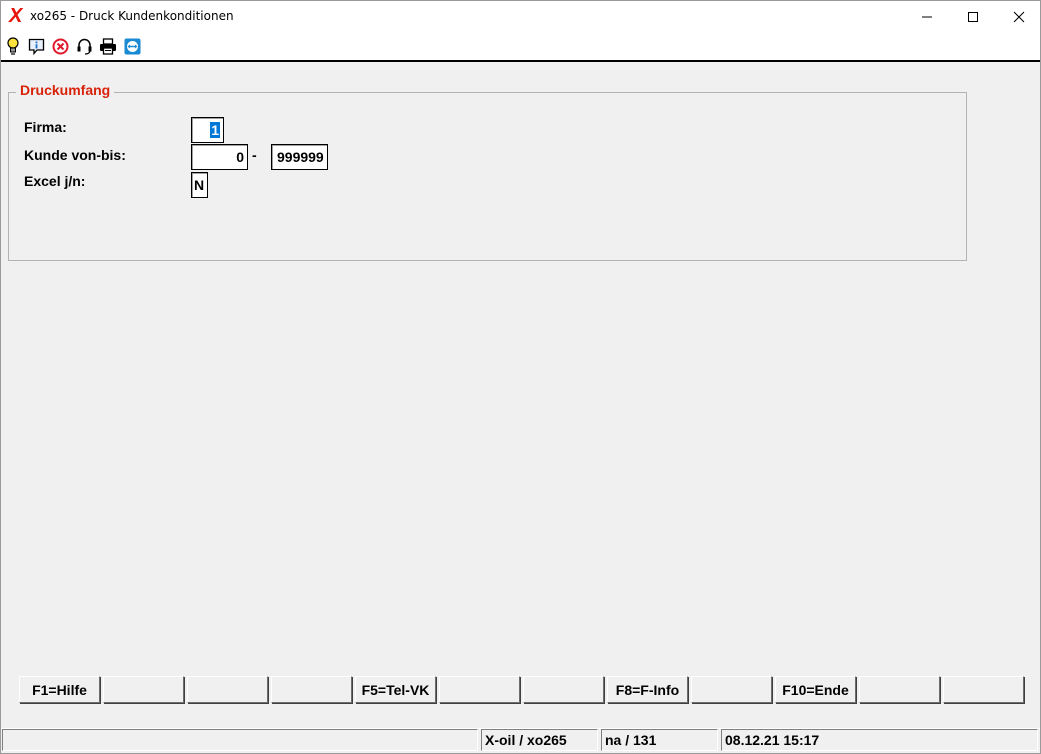 The height and width of the screenshot is (754, 1041). I want to click on f11-button, so click(899, 689).